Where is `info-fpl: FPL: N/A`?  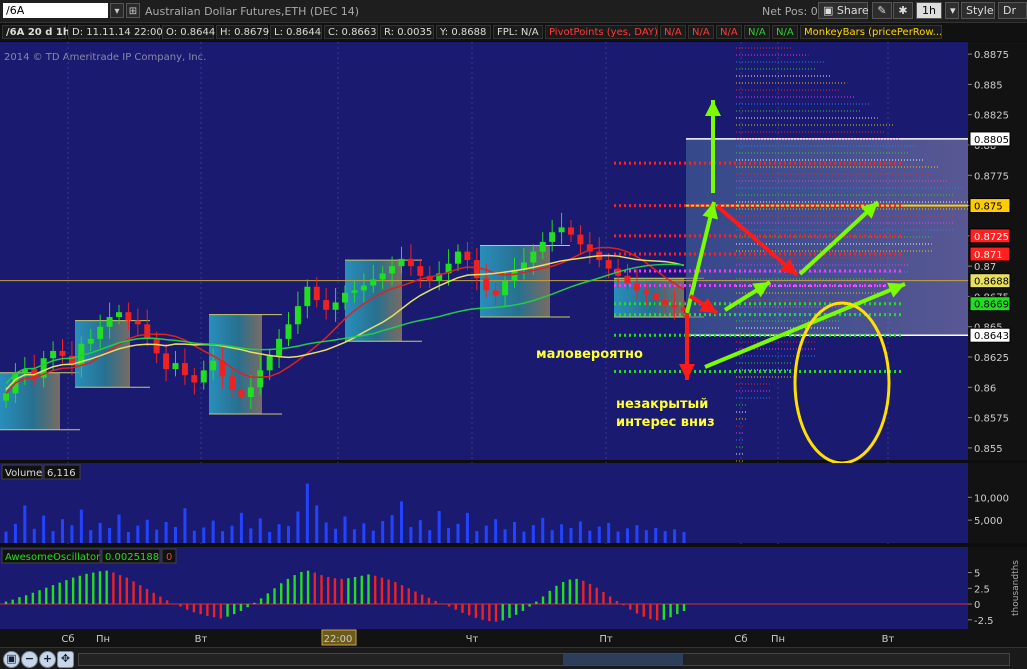 info-fpl: FPL: N/A is located at coordinates (518, 32).